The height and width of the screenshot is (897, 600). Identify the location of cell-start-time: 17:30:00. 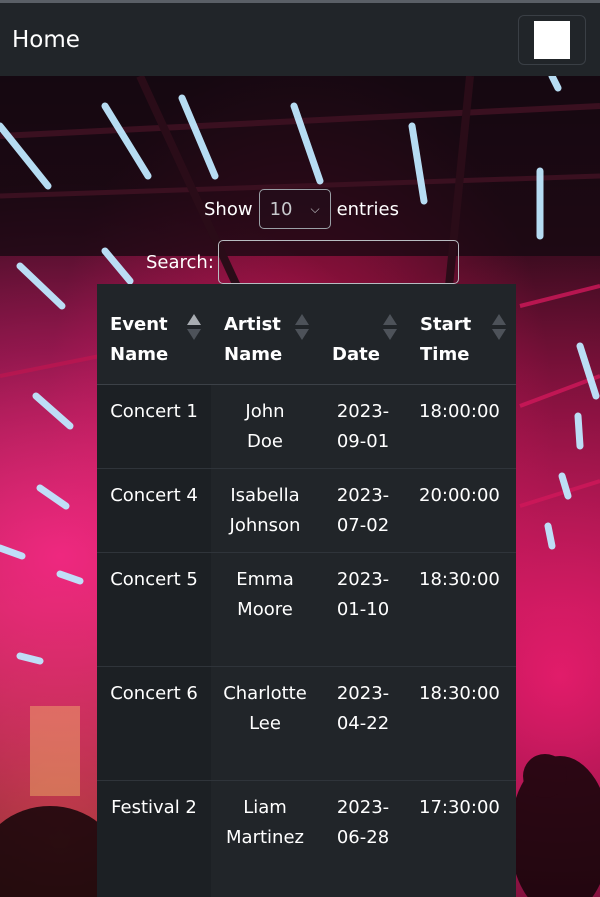
(461, 838).